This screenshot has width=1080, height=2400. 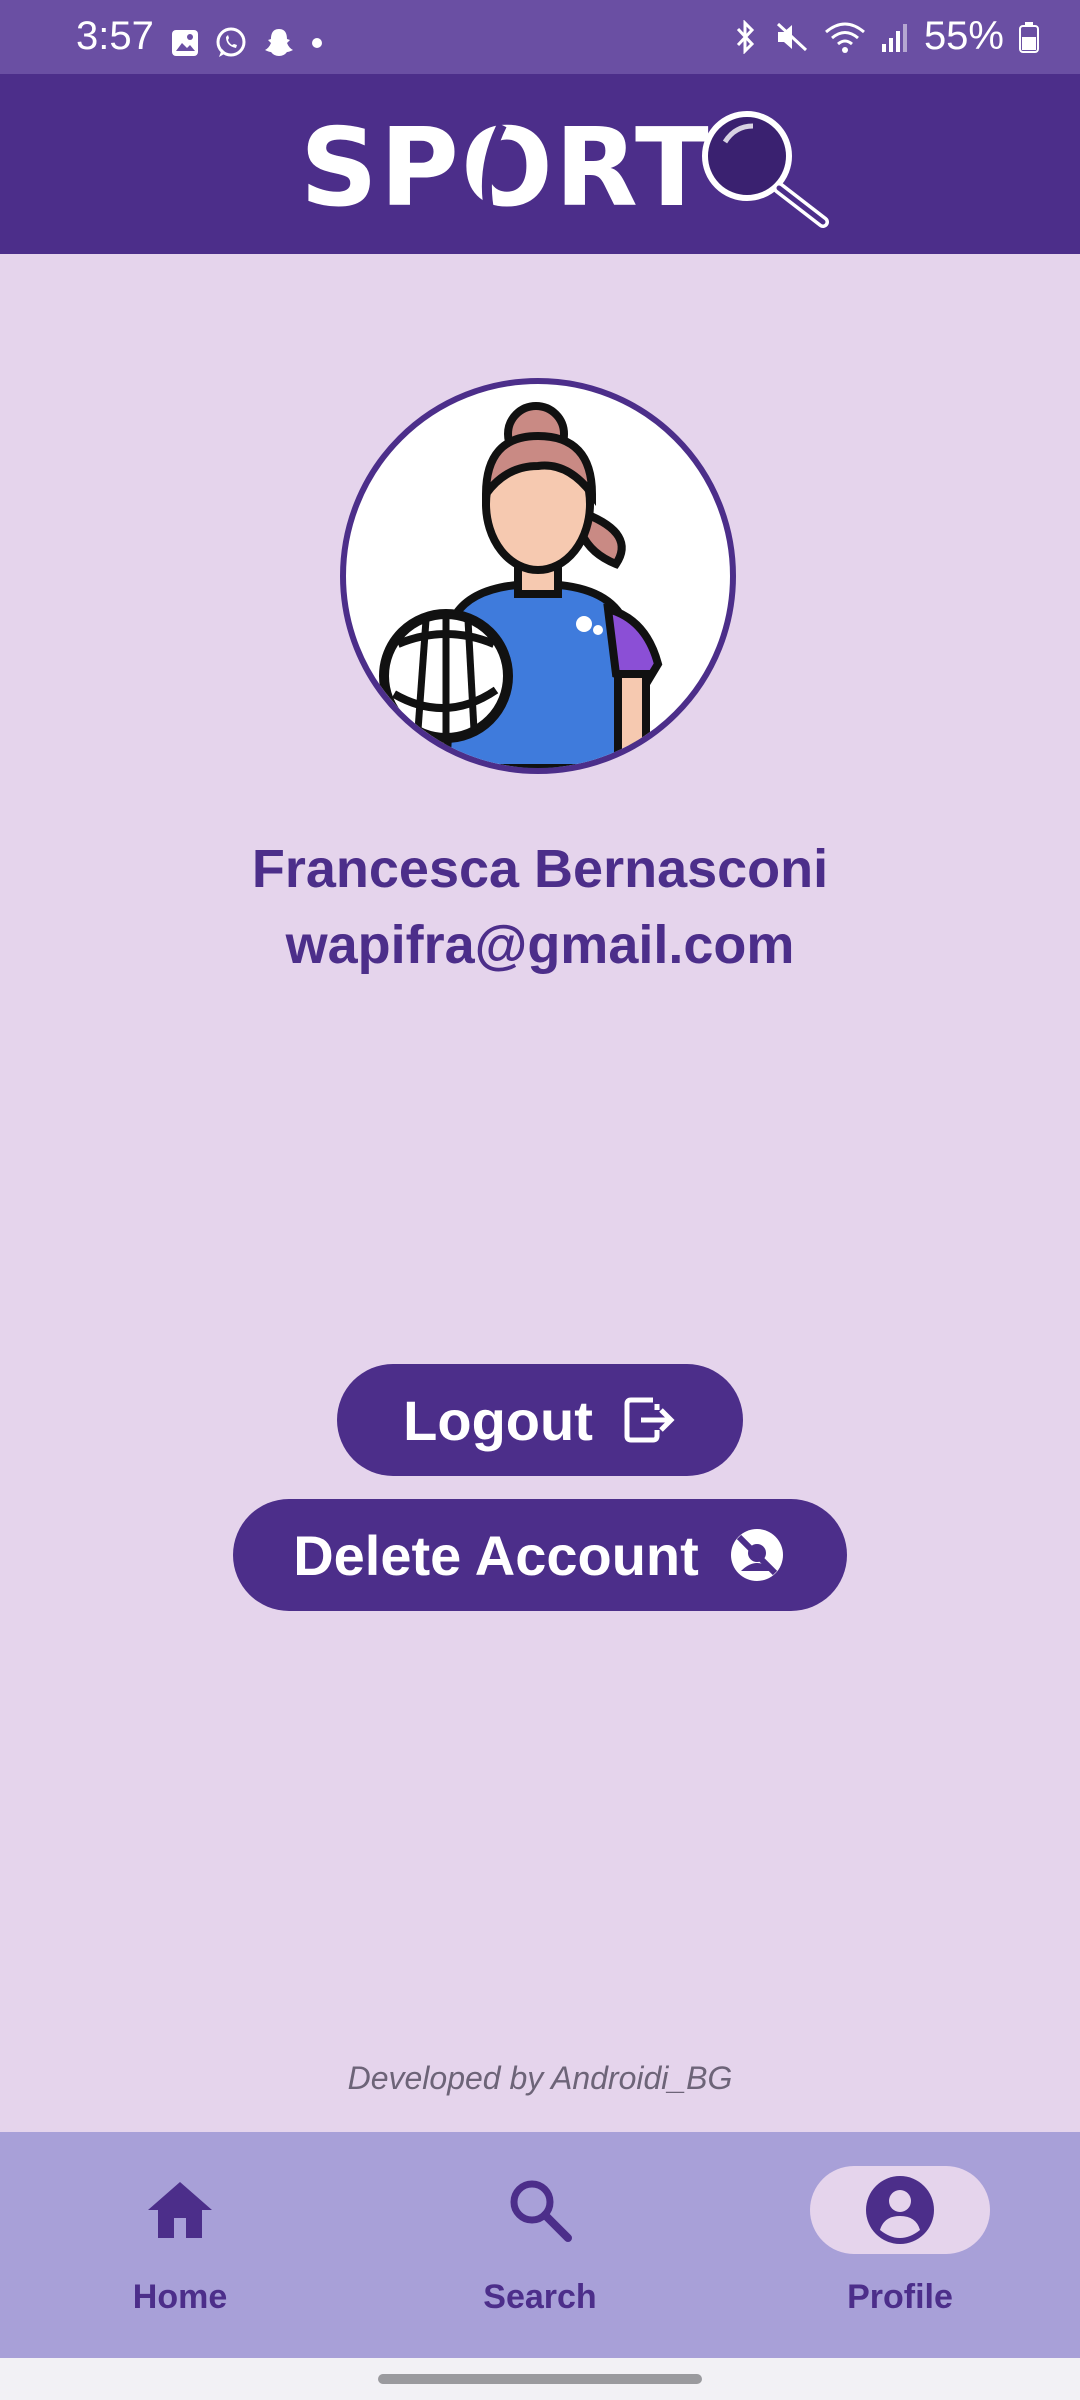 What do you see at coordinates (247, 43) in the screenshot?
I see `notification-icons` at bounding box center [247, 43].